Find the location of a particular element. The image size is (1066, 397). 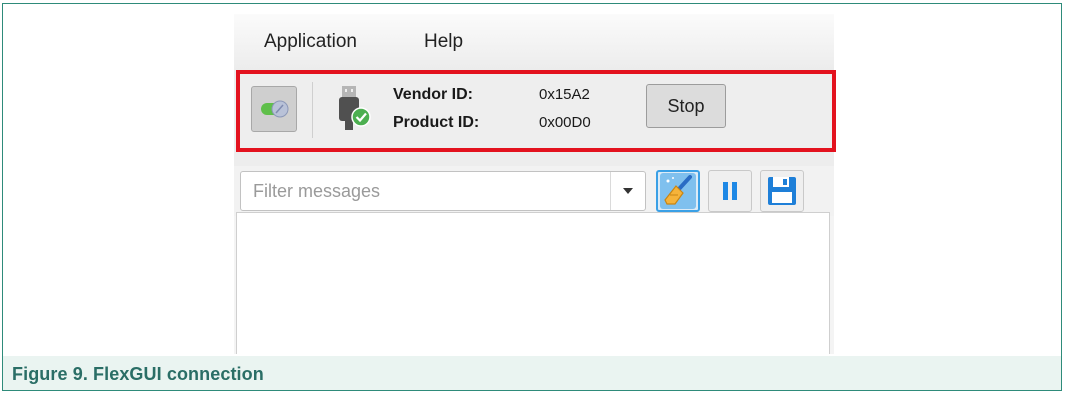

usb-device-connected-icon is located at coordinates (355, 108).